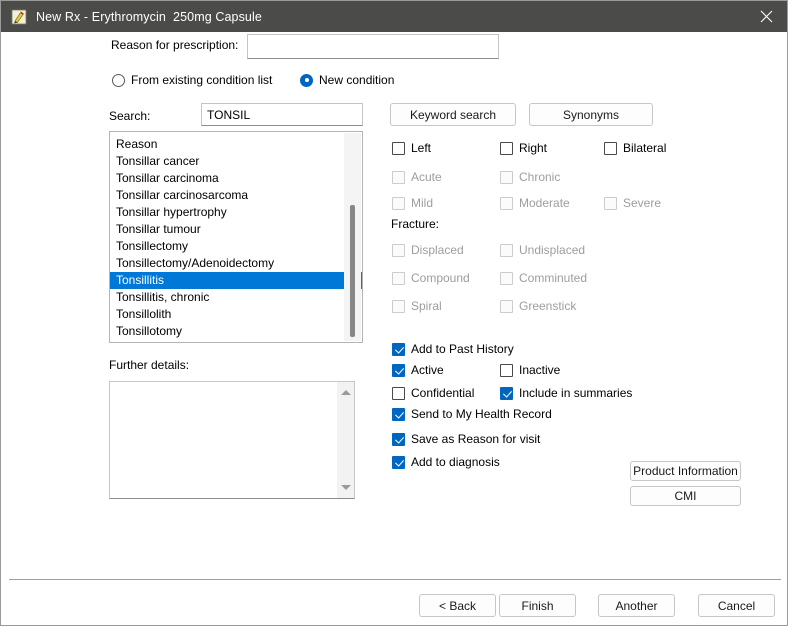  I want to click on checkbox-save-as-reason-for-visit: Save as Reason for visit, so click(466, 439).